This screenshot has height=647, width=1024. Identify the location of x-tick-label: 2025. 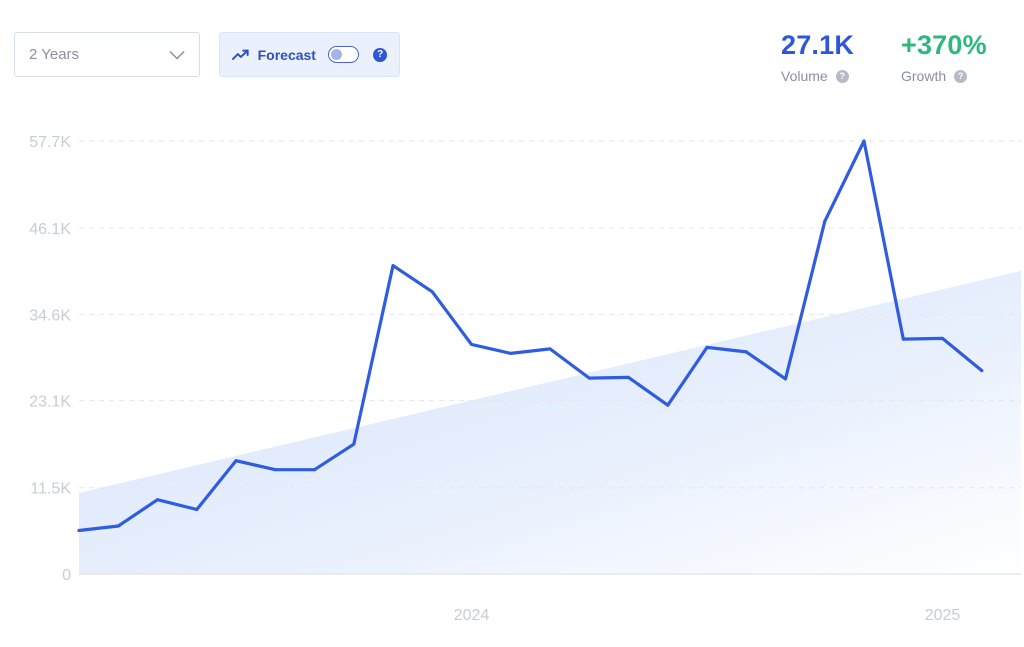
(943, 615).